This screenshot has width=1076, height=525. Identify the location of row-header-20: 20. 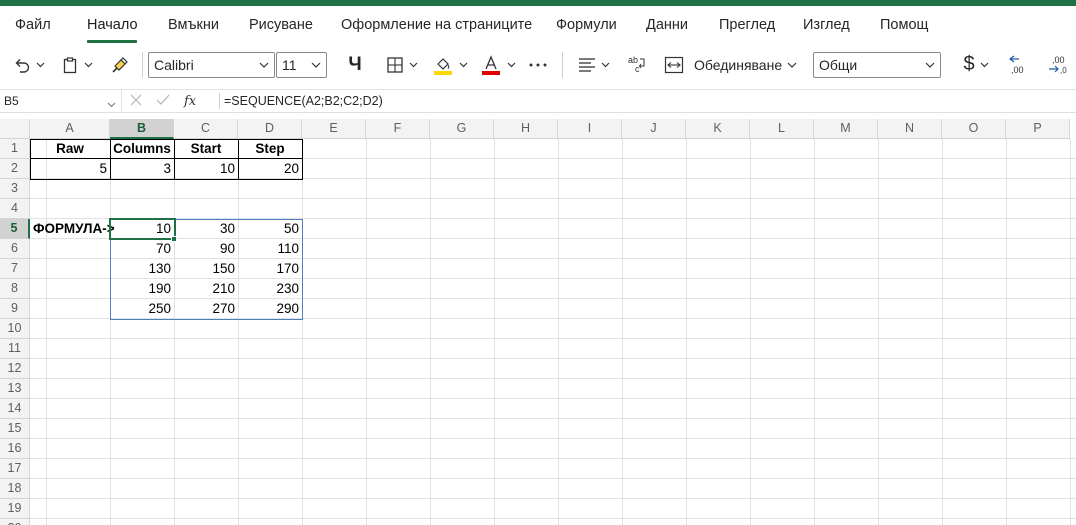
(15, 522).